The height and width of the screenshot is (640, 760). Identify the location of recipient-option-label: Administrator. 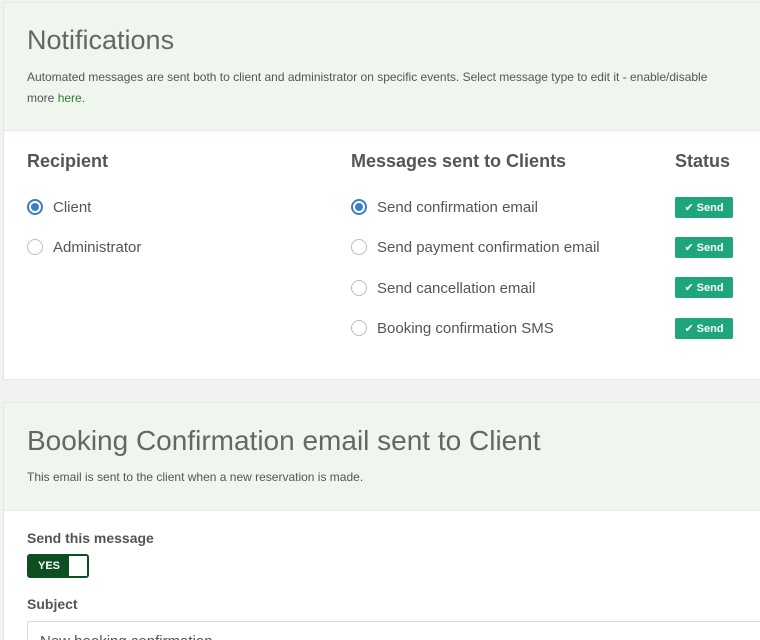
(97, 247).